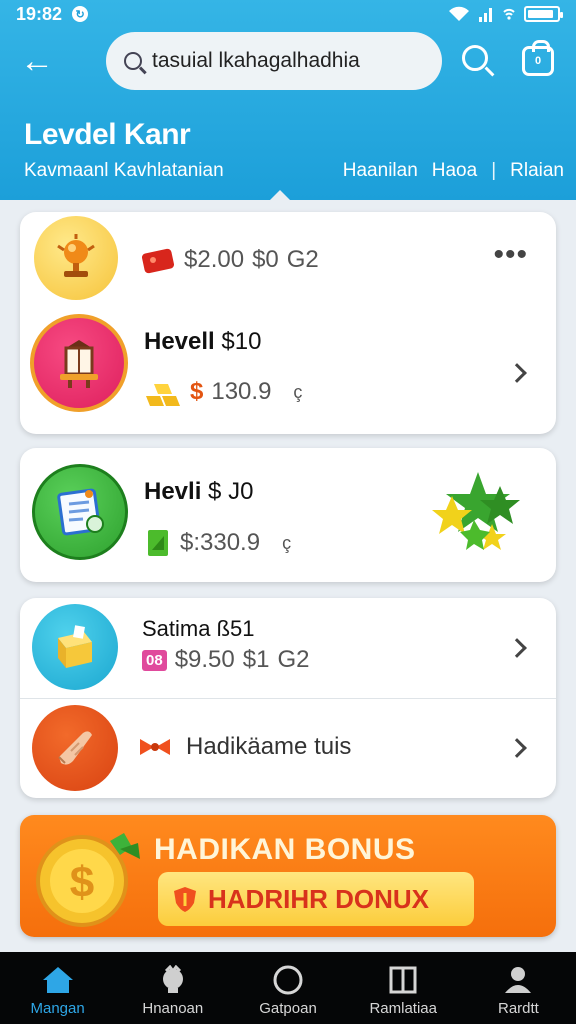 This screenshot has width=576, height=1024. I want to click on nav-item-circle: Gatpoan, so click(287, 988).